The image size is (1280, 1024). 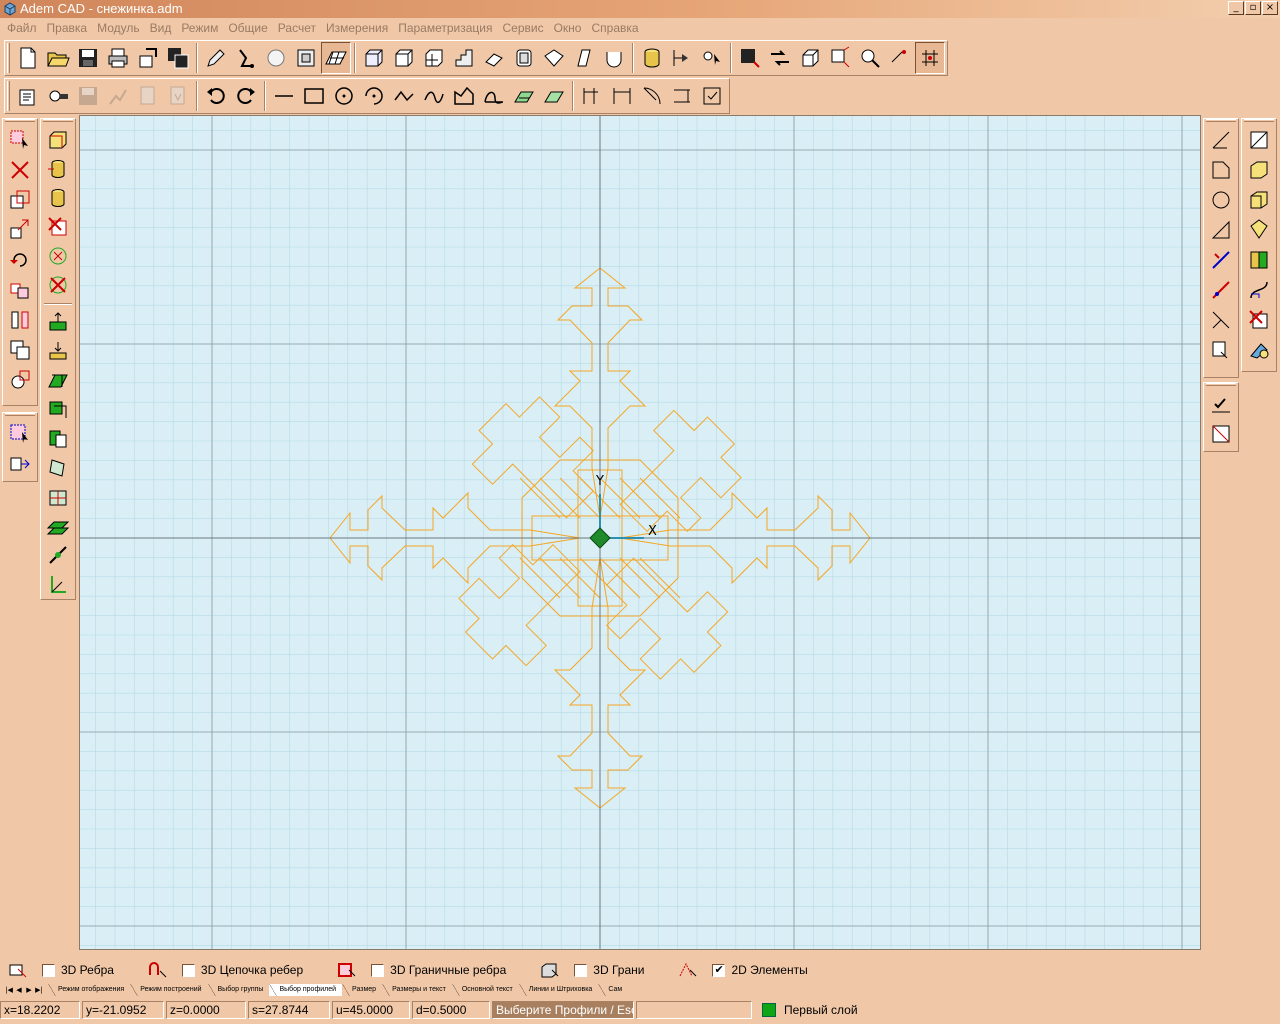 I want to click on edit-node-icon, so click(x=1221, y=350).